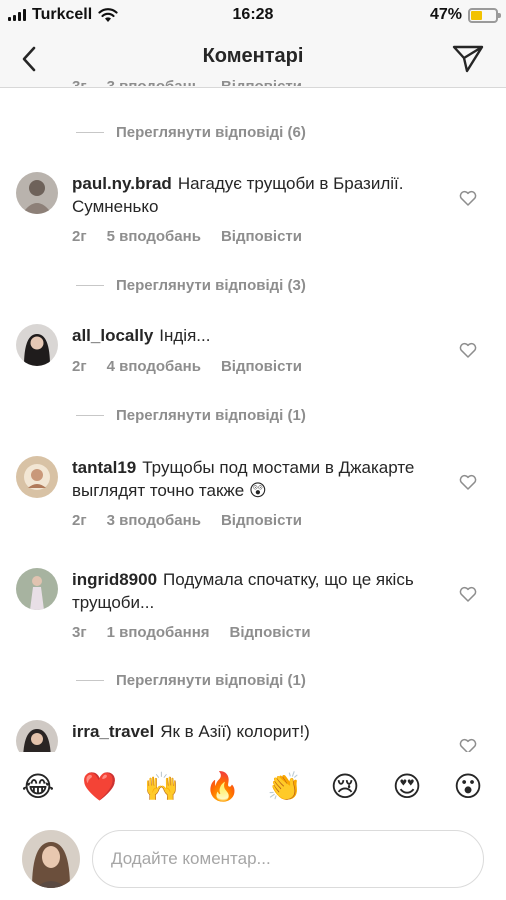  Describe the element at coordinates (253, 15) in the screenshot. I see `status-bar: Turkcell 16:28 47%` at that location.